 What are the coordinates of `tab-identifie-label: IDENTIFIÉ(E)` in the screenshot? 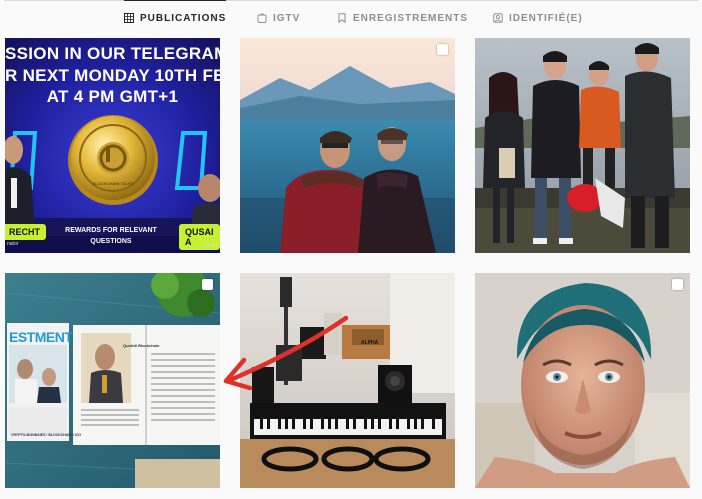 It's located at (546, 18).